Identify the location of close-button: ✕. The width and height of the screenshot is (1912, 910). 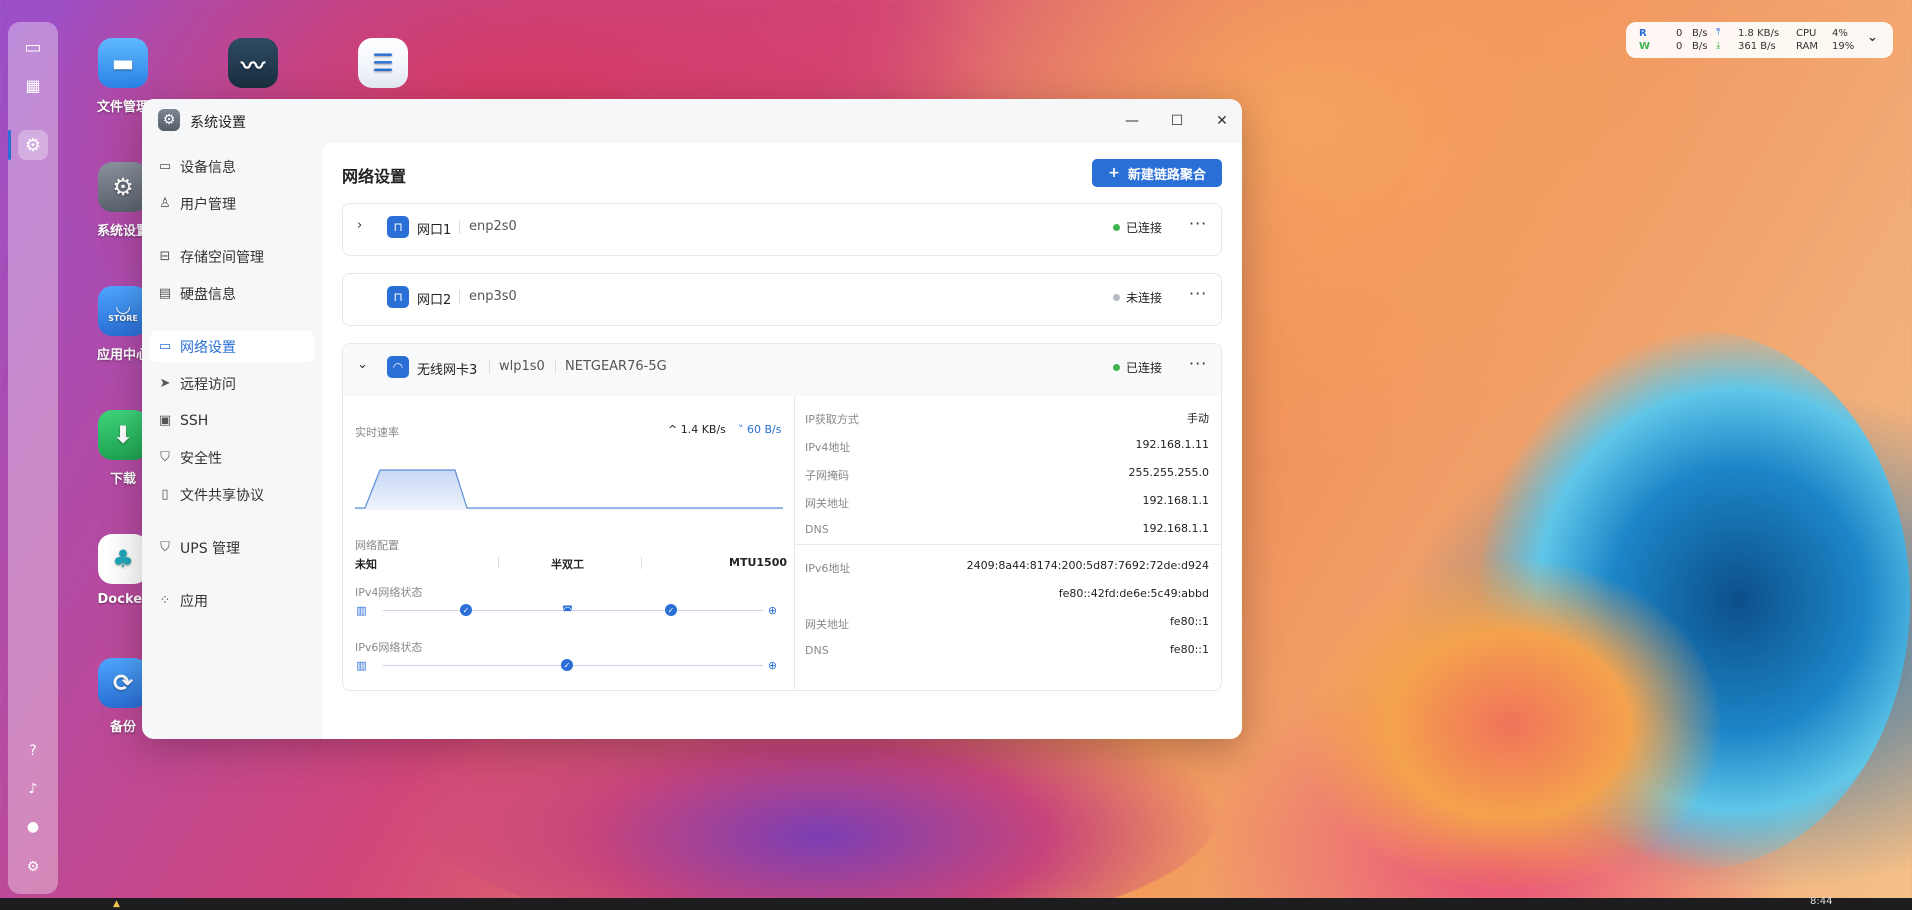
(1222, 121).